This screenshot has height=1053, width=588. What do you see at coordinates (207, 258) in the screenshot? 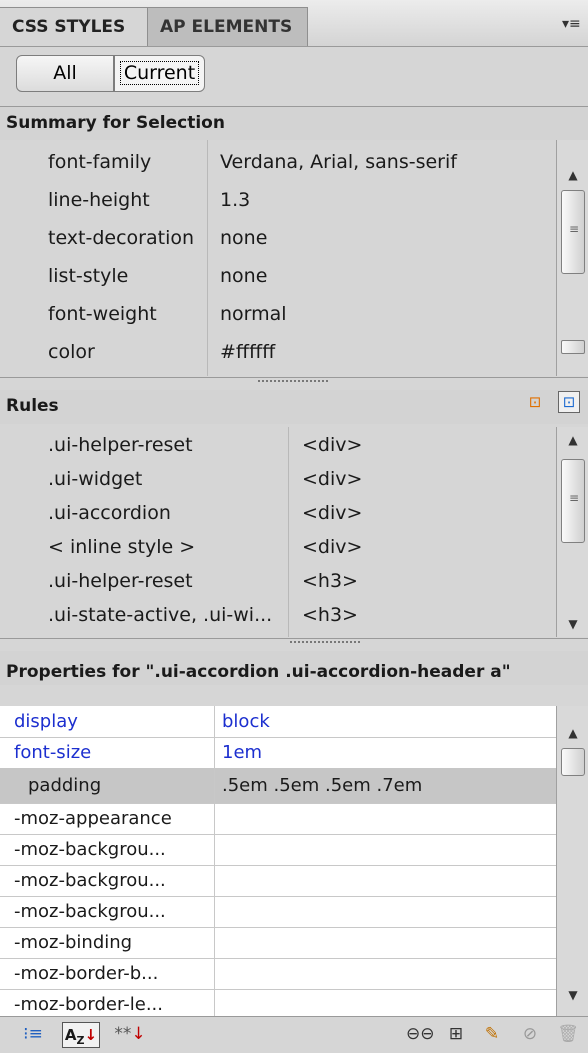
I see `summary-column-divider` at bounding box center [207, 258].